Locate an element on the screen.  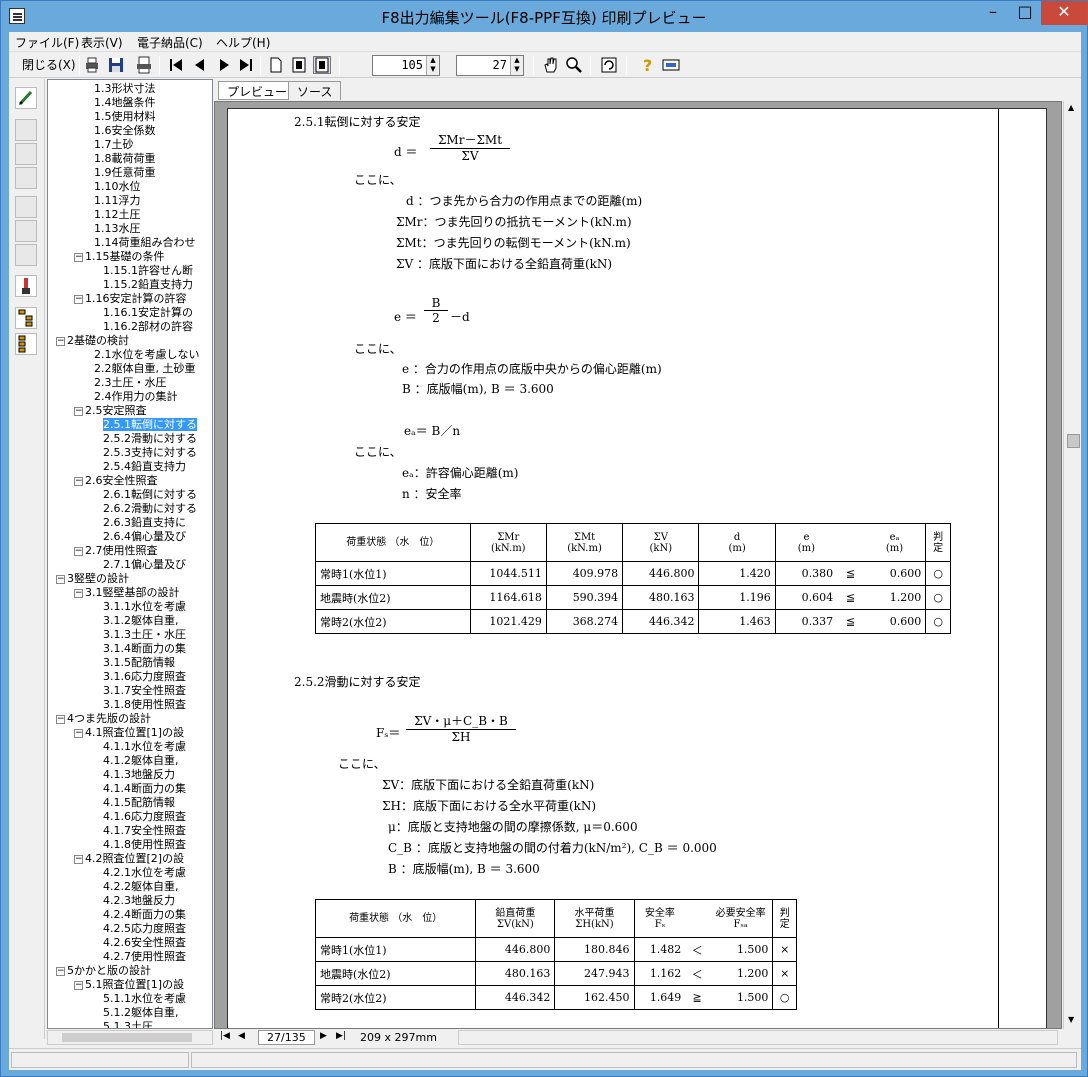
tree-item: 3.1.3土圧・水圧 is located at coordinates (144, 634).